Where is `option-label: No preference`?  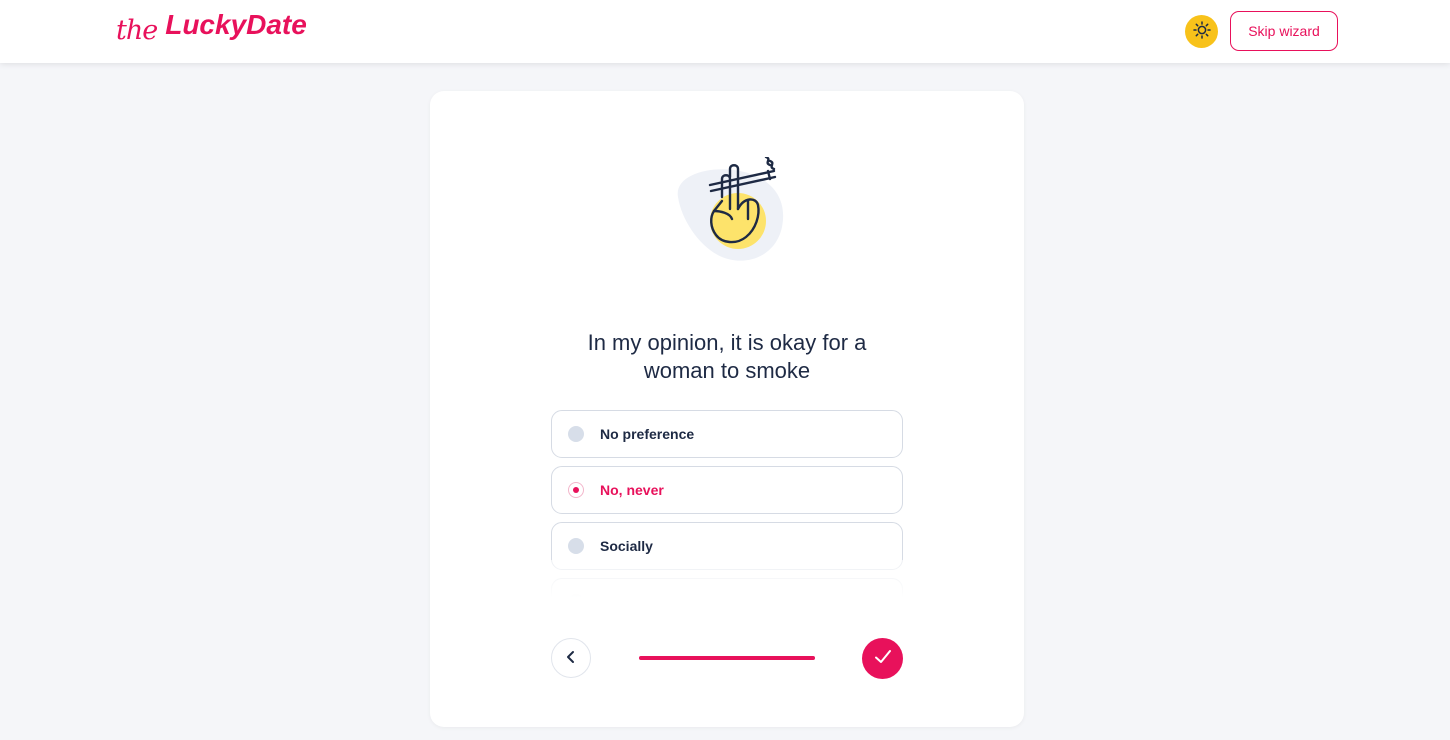 option-label: No preference is located at coordinates (647, 434).